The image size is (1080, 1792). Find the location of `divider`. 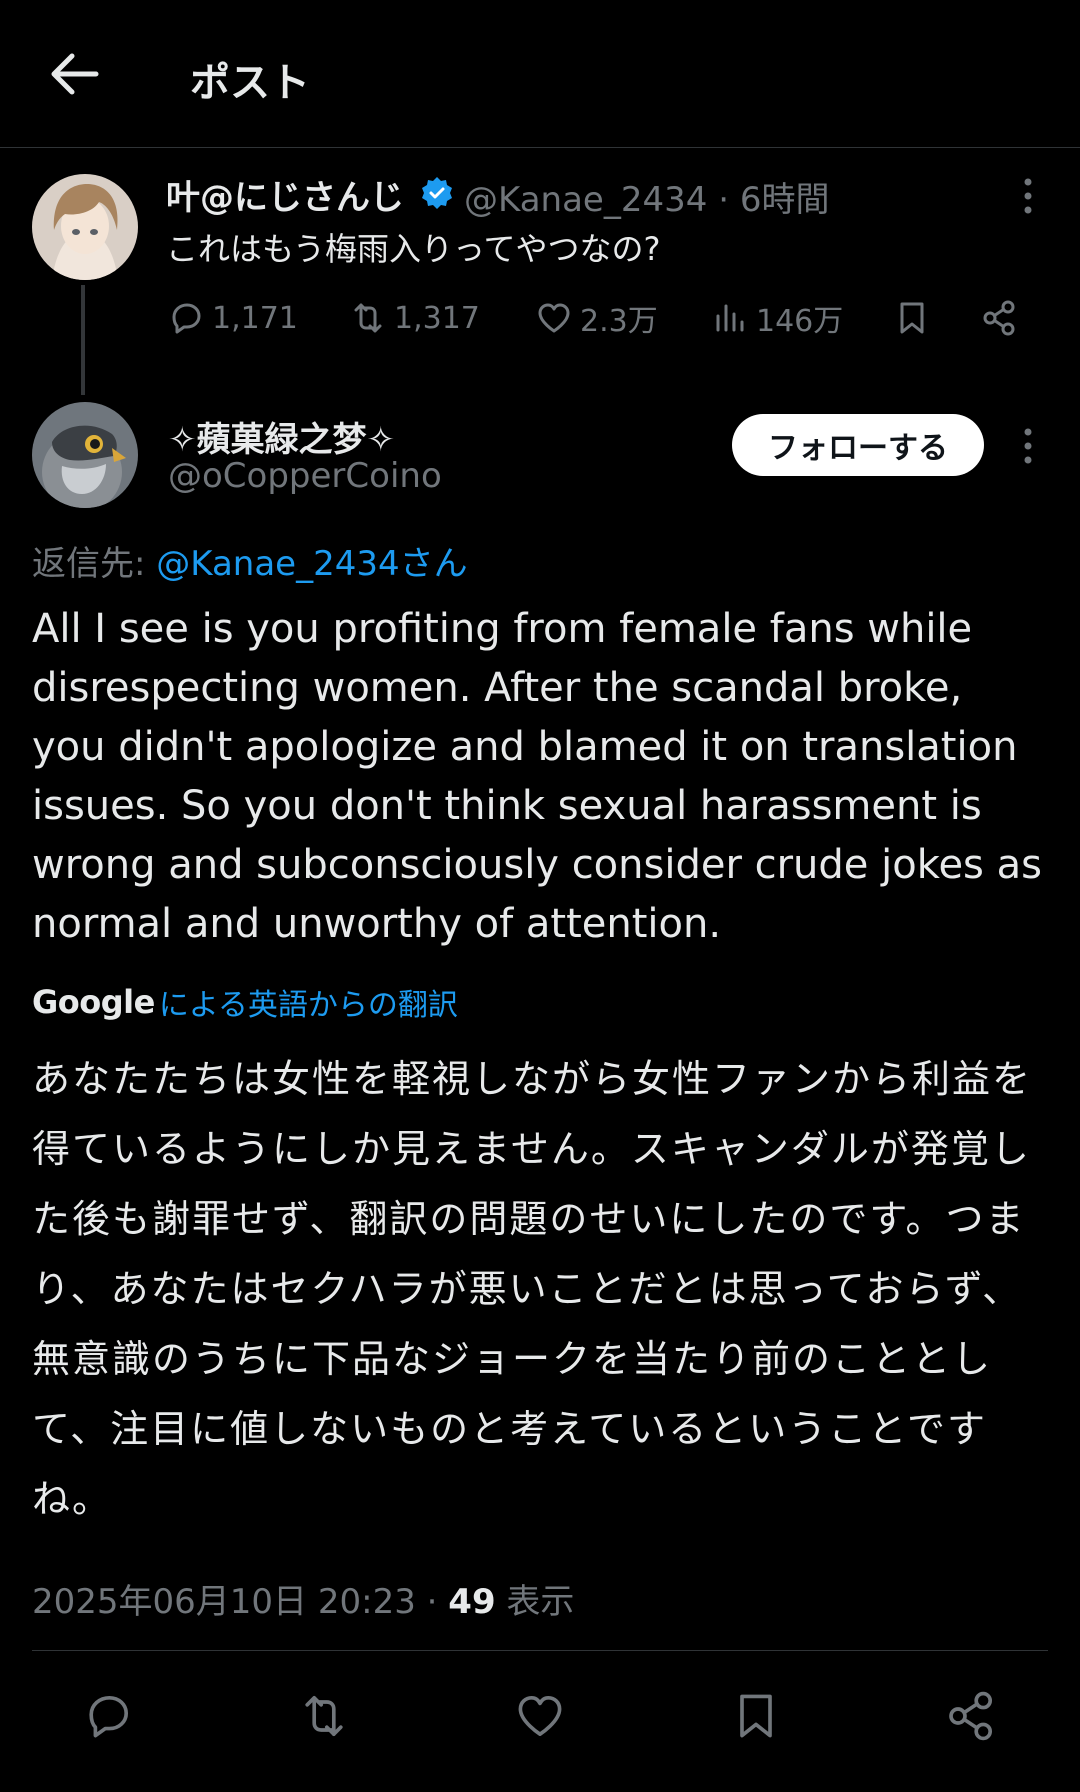

divider is located at coordinates (540, 1650).